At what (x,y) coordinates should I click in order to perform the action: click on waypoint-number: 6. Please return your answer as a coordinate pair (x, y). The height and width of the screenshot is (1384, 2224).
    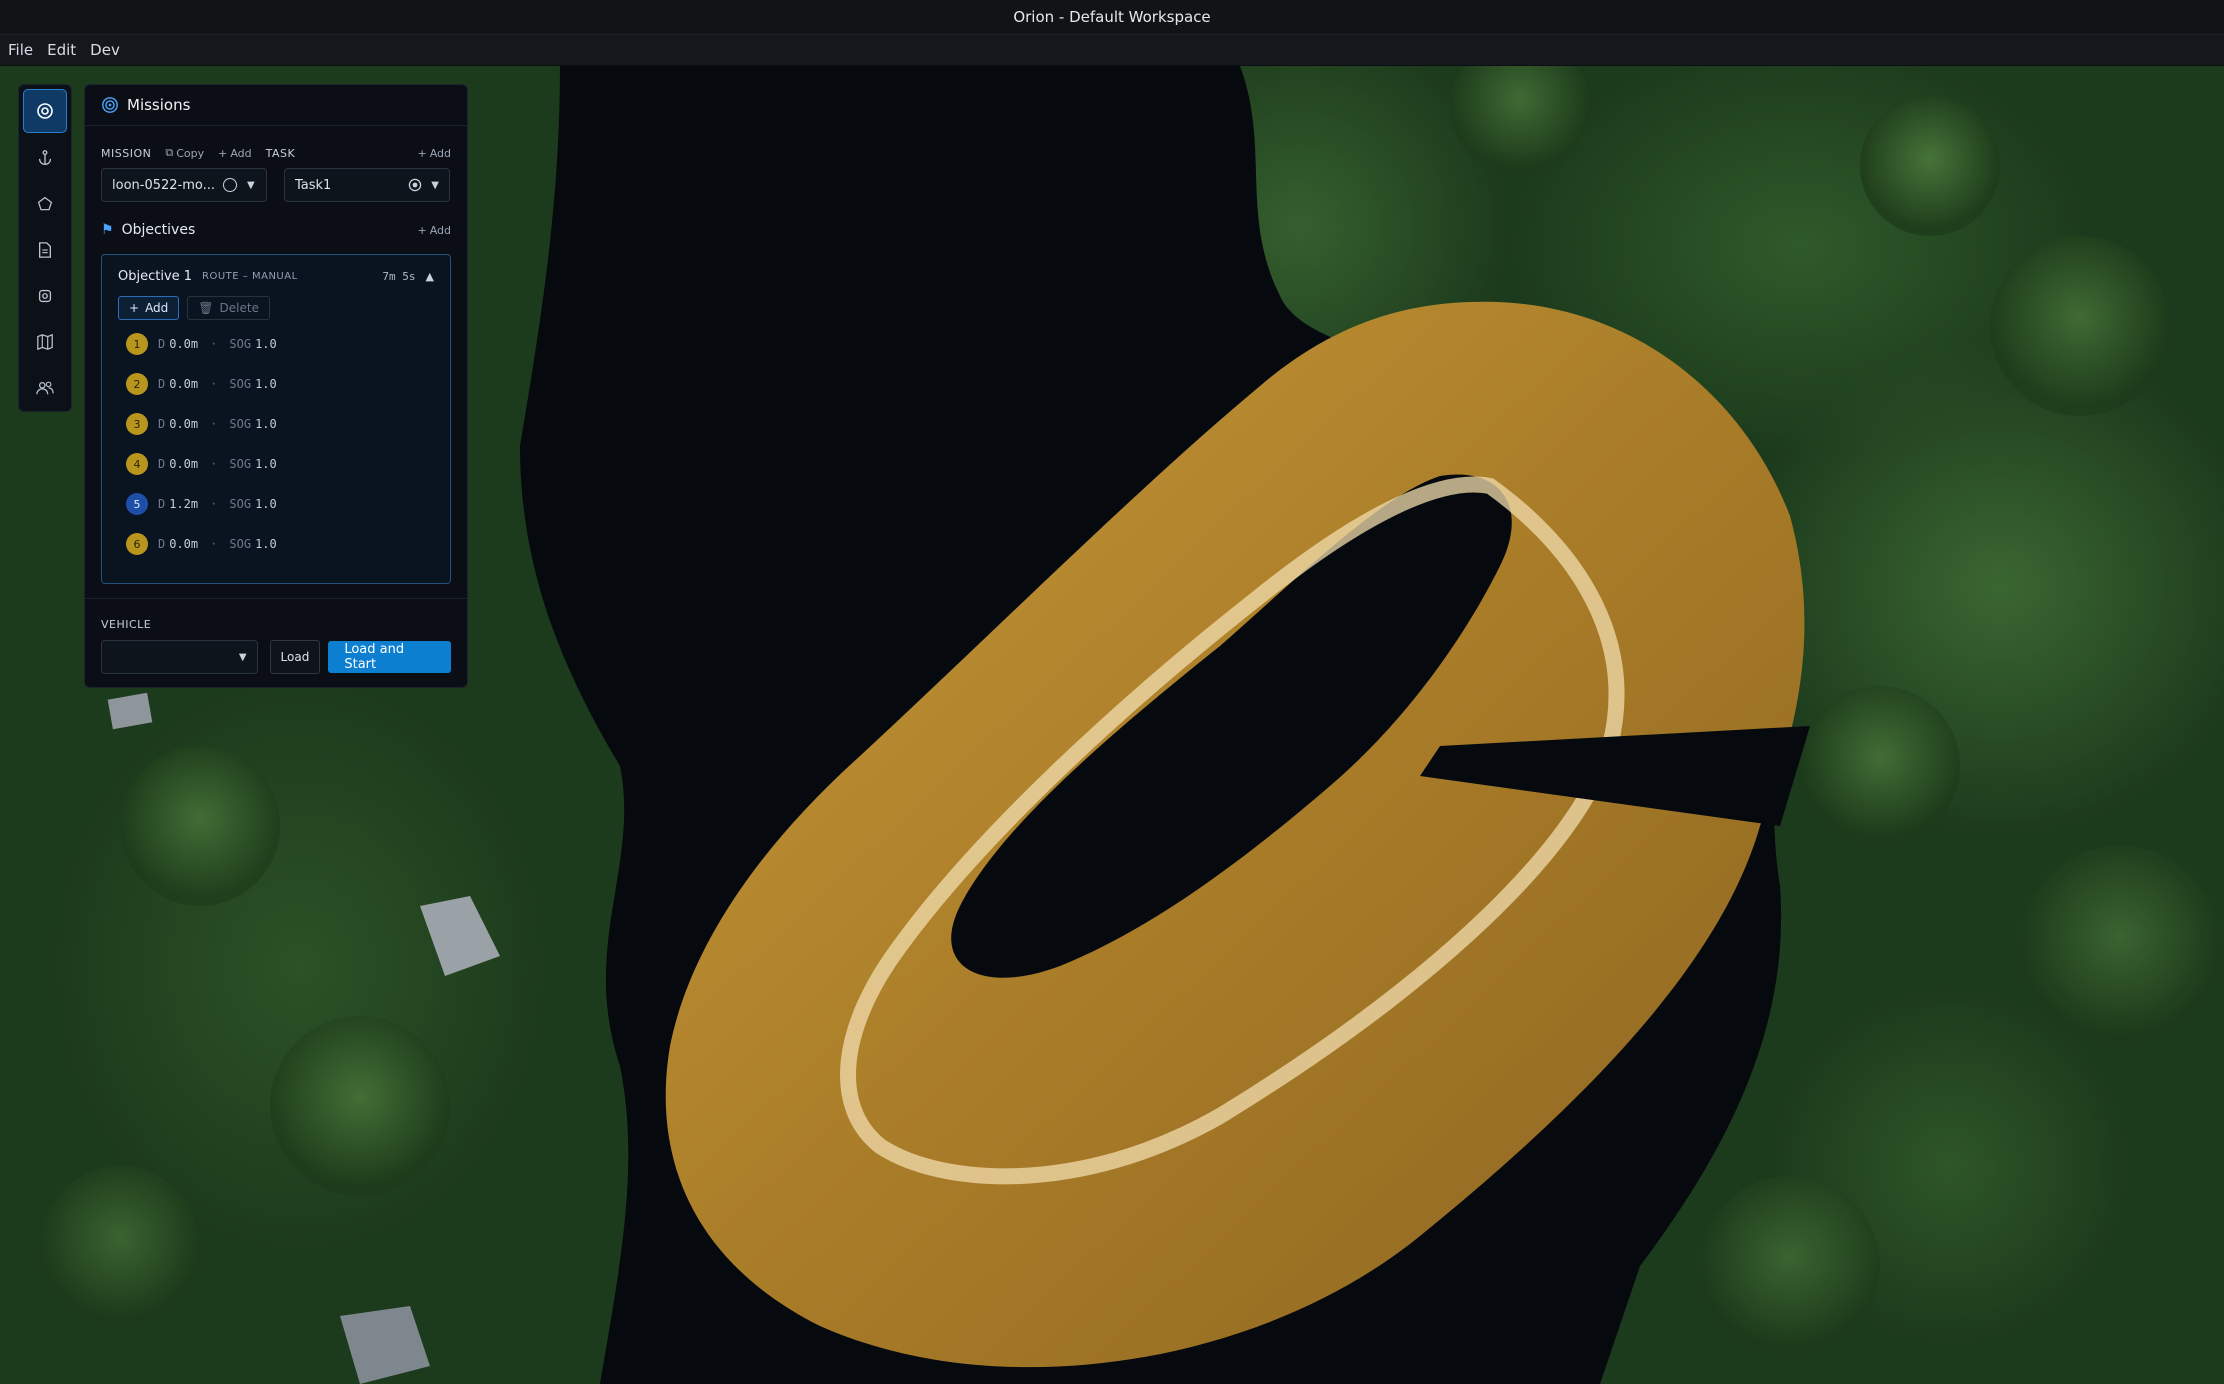
    Looking at the image, I should click on (137, 544).